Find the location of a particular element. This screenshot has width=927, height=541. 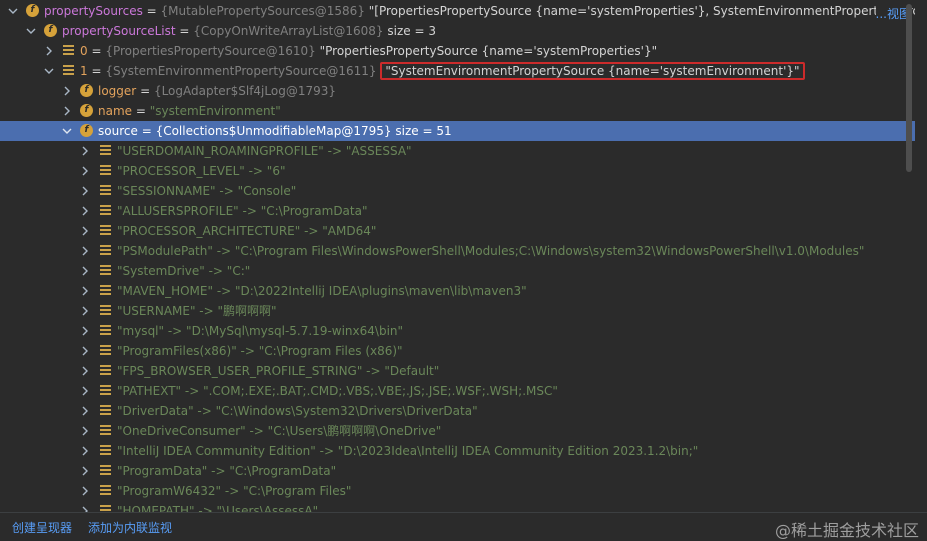

map-entry-row: "ProgramW6432" -> "C:\Program Files" is located at coordinates (457, 491).